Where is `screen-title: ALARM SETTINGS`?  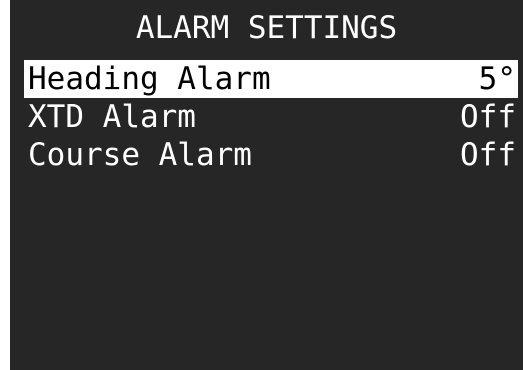
screen-title: ALARM SETTINGS is located at coordinates (266, 28).